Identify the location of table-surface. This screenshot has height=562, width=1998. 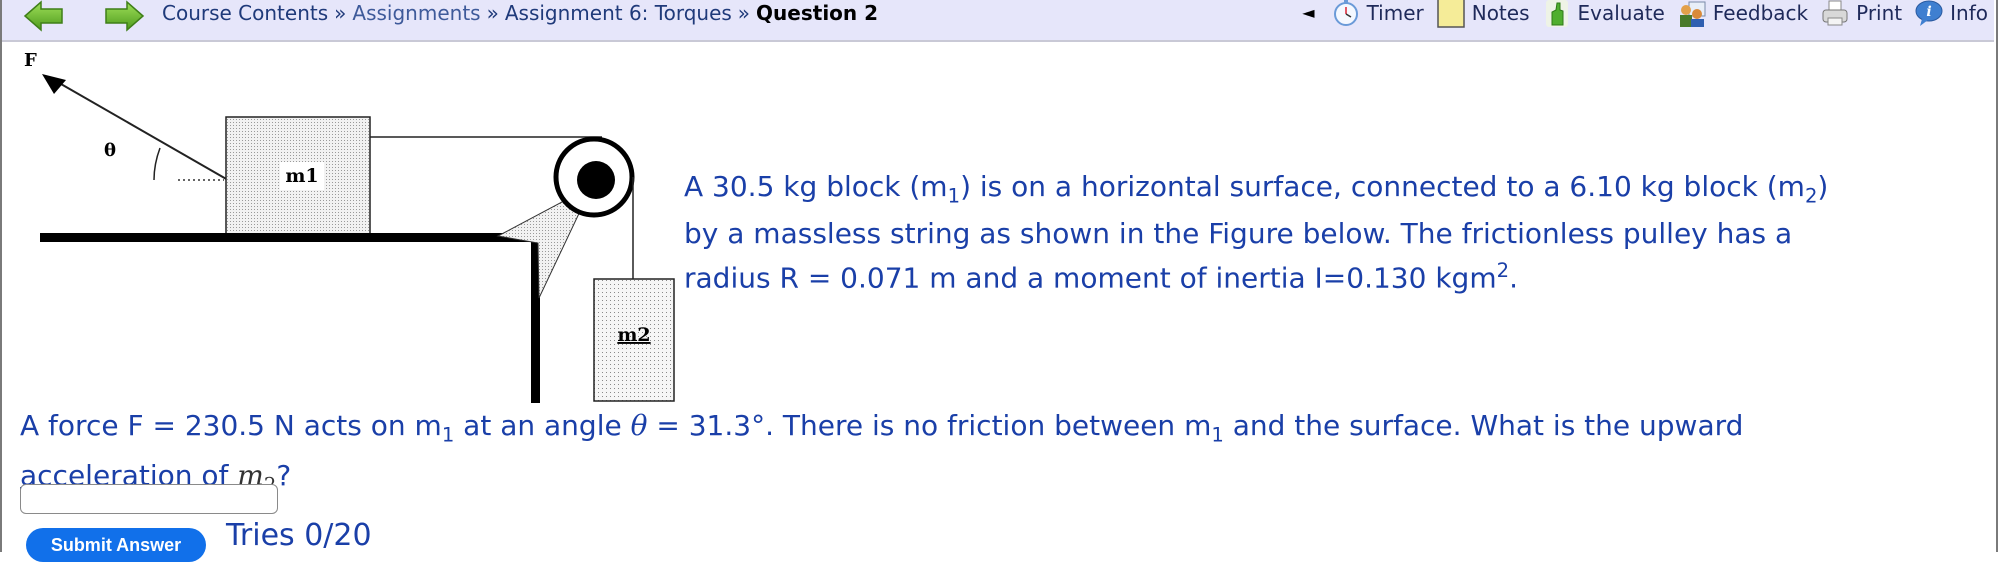
(290, 237).